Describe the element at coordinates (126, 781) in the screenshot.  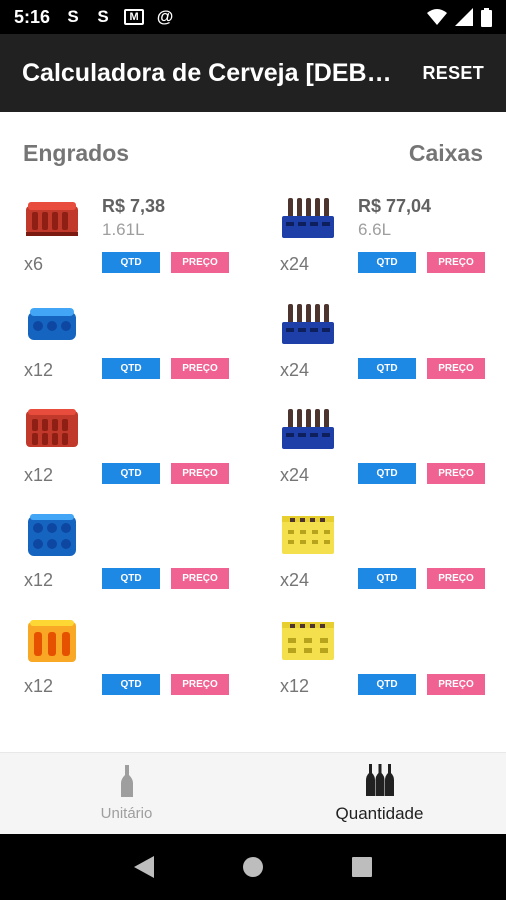
I see `single-bottle-icon` at that location.